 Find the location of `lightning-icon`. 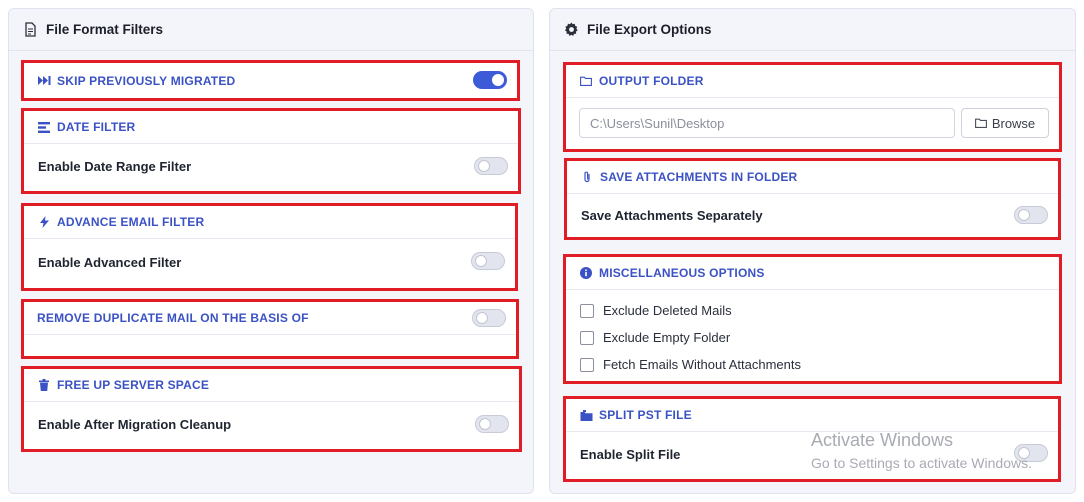

lightning-icon is located at coordinates (44, 222).